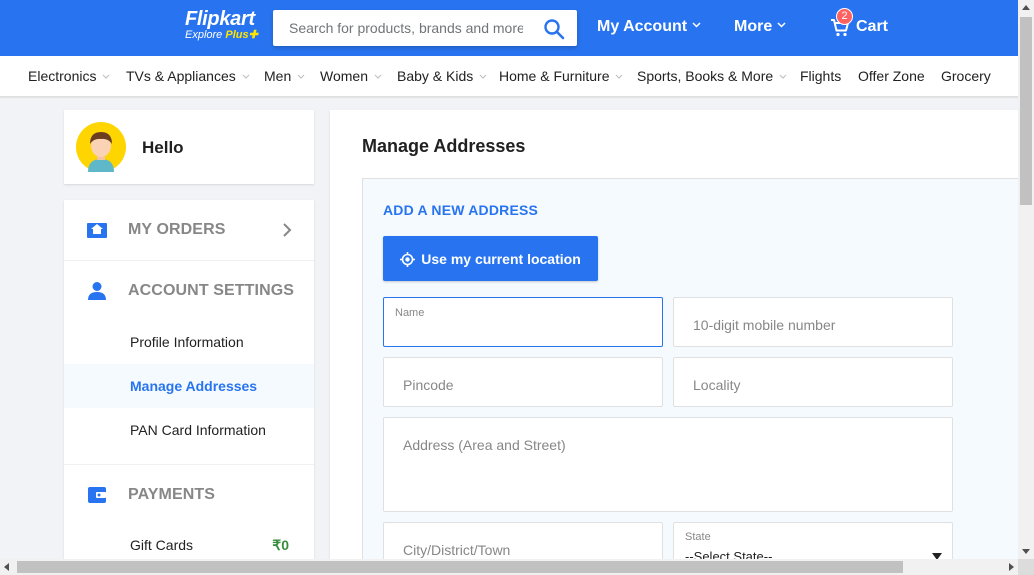  I want to click on plus-sign-icon: ✚, so click(253, 35).